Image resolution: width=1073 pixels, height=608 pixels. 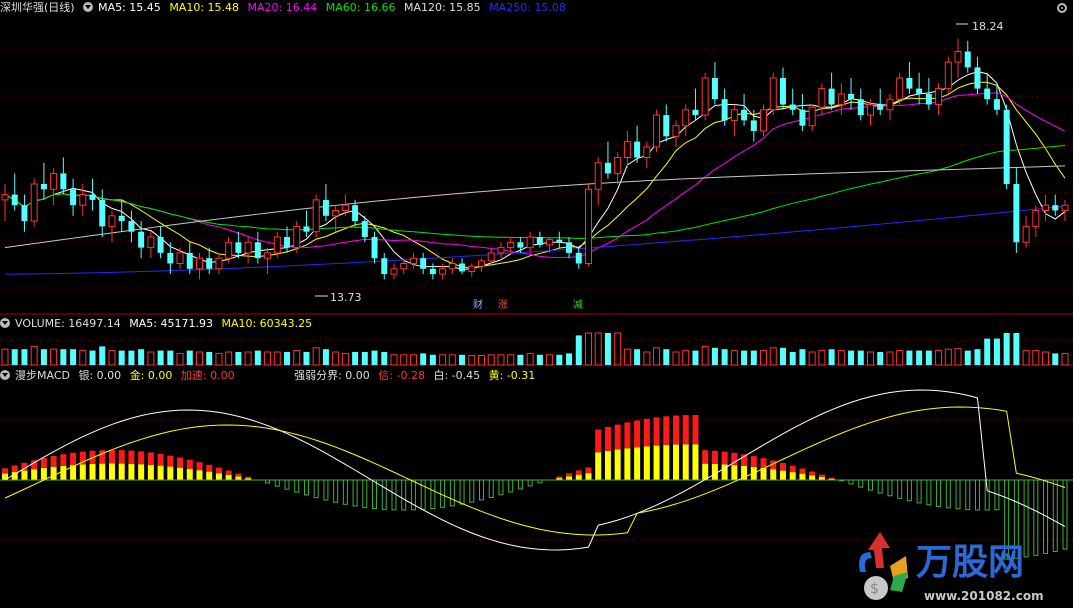 What do you see at coordinates (1062, 8) in the screenshot?
I see `settings-icon` at bounding box center [1062, 8].